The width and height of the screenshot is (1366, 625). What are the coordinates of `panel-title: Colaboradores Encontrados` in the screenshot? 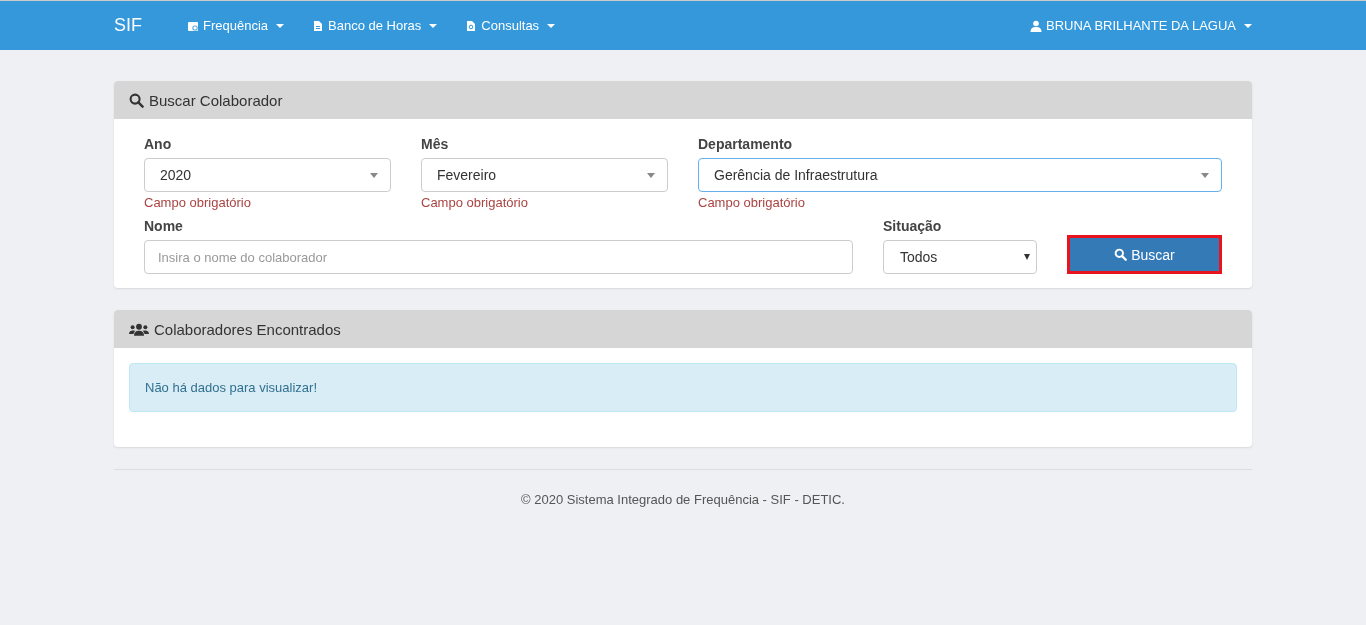 It's located at (247, 329).